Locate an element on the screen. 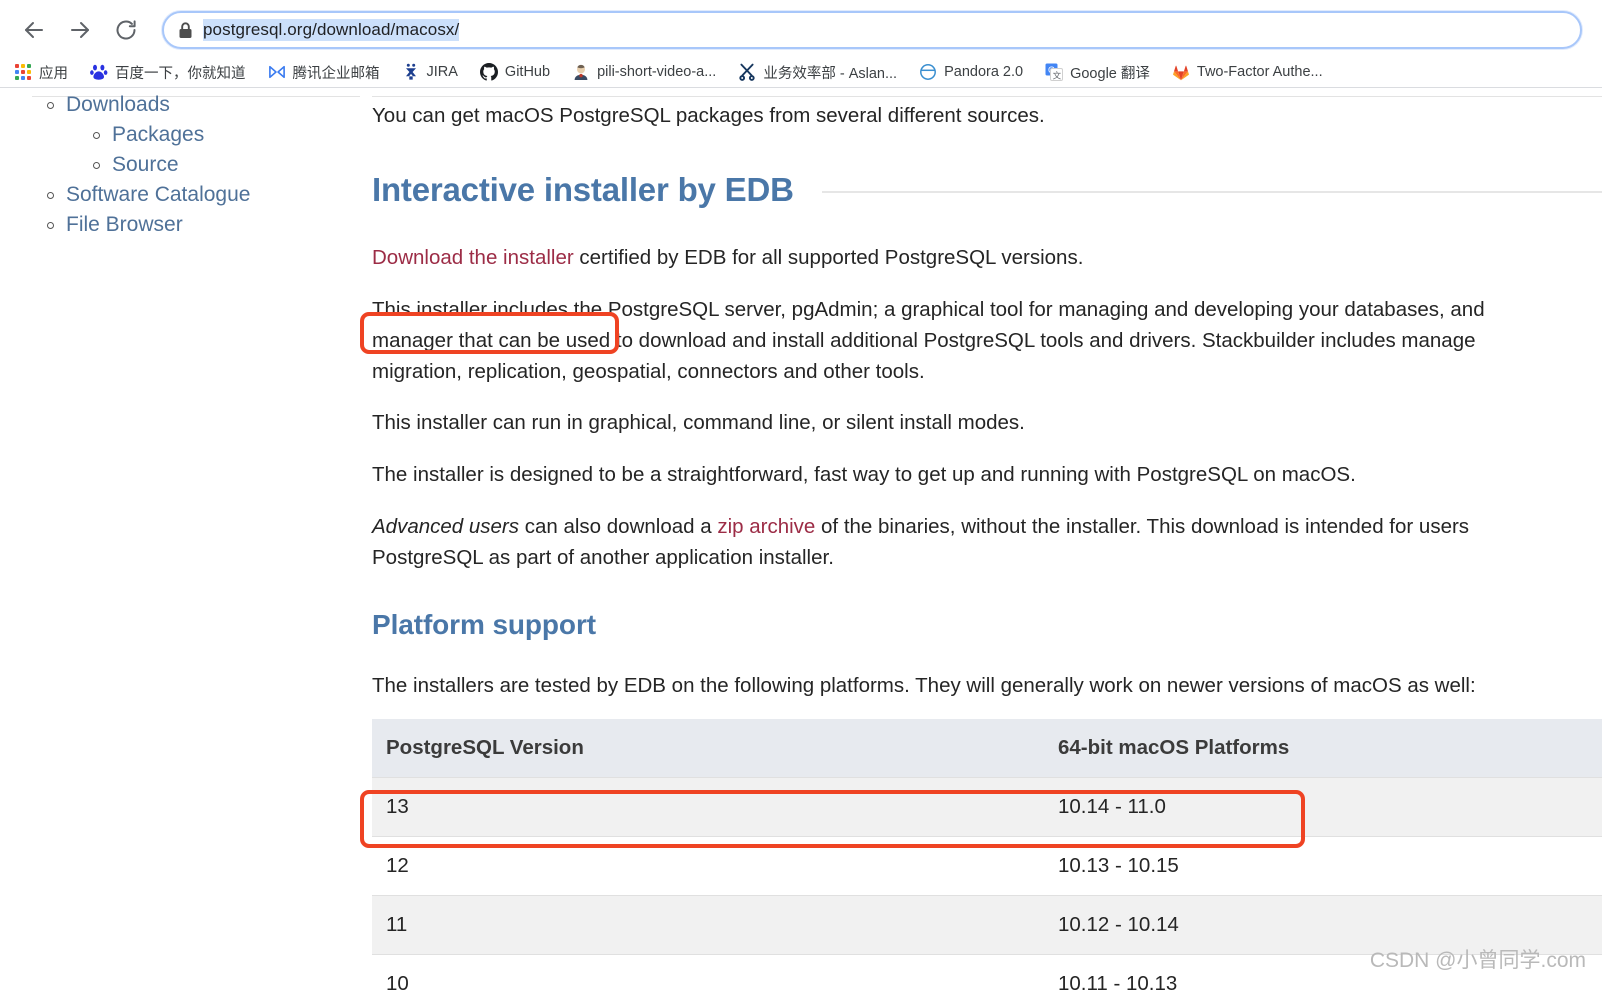  watermark: CSDN @小曾同学.com is located at coordinates (1477, 960).